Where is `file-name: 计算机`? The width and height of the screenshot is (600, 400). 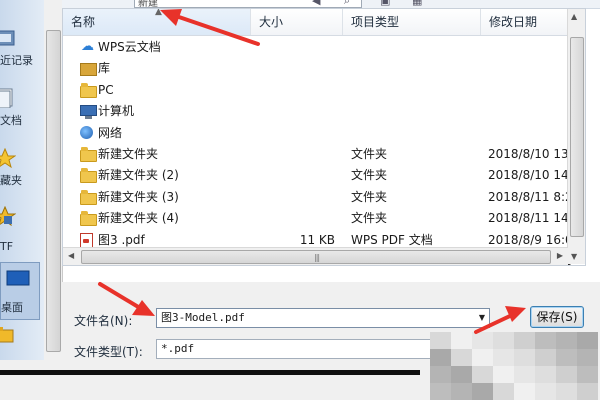 file-name: 计算机 is located at coordinates (116, 111).